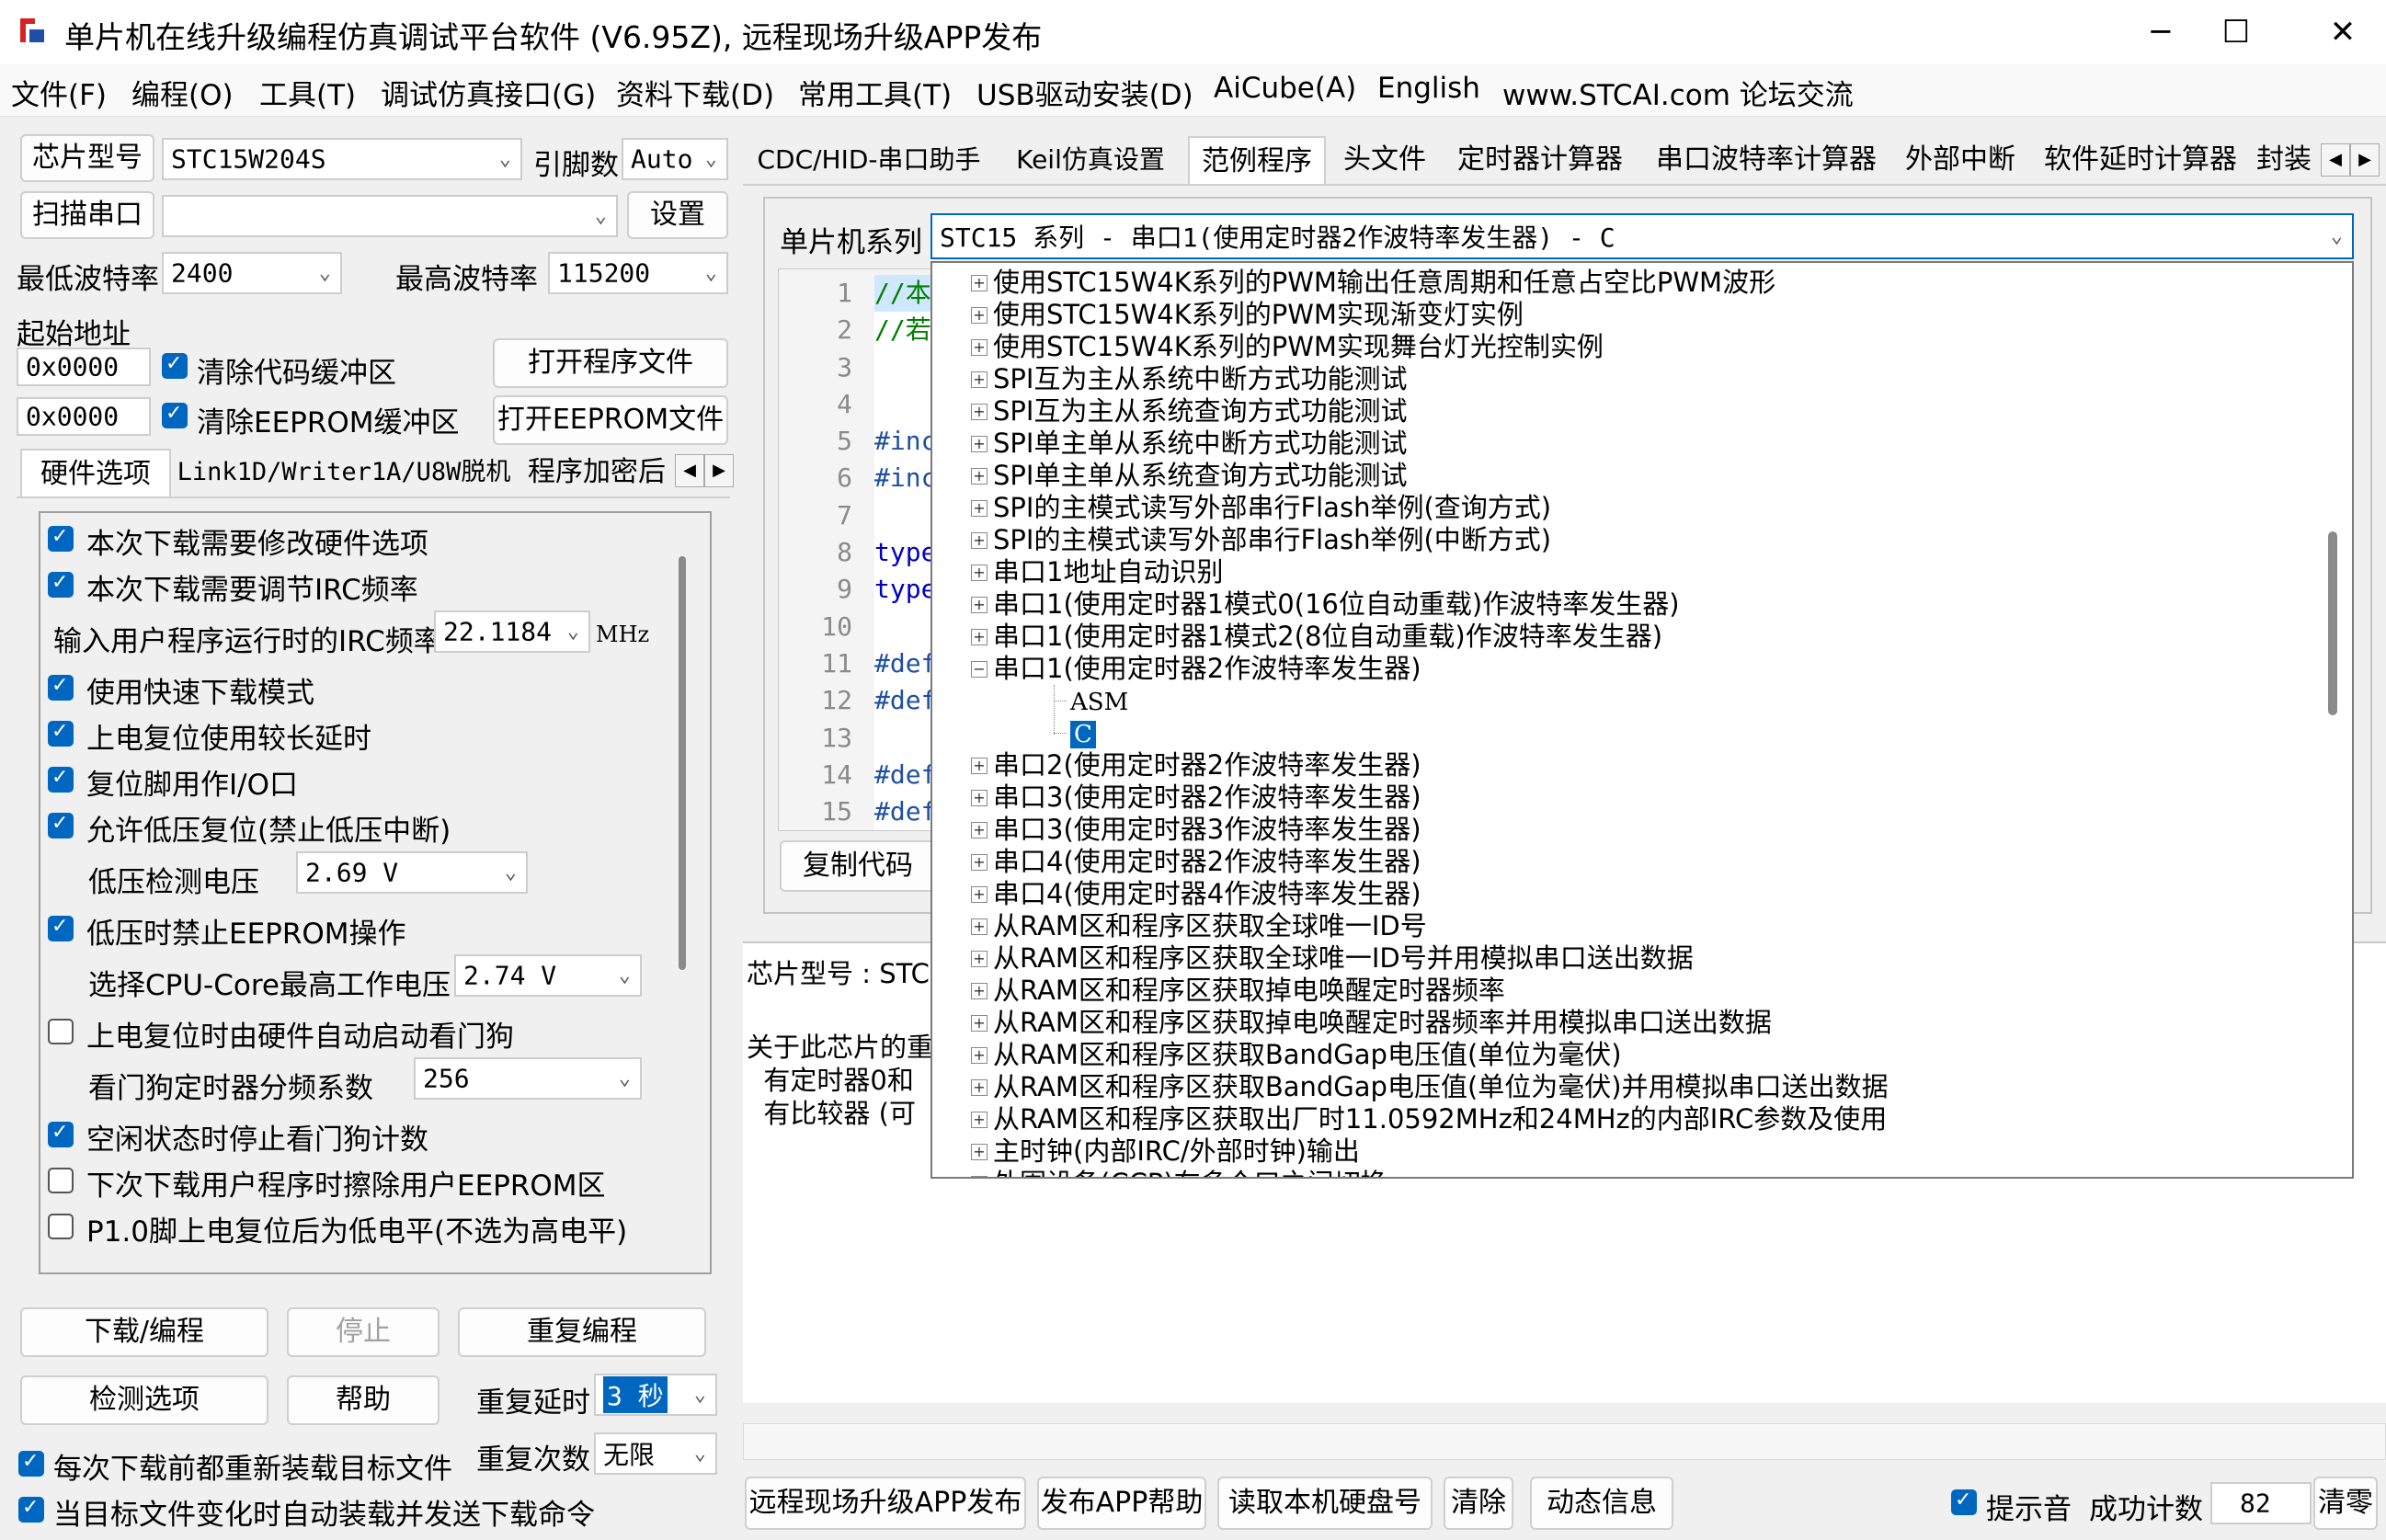 This screenshot has height=1540, width=2386. Describe the element at coordinates (1238, 991) in the screenshot. I see `tree-node: + 从RAM区和程序区获取掉电唤醒定时器频率` at that location.